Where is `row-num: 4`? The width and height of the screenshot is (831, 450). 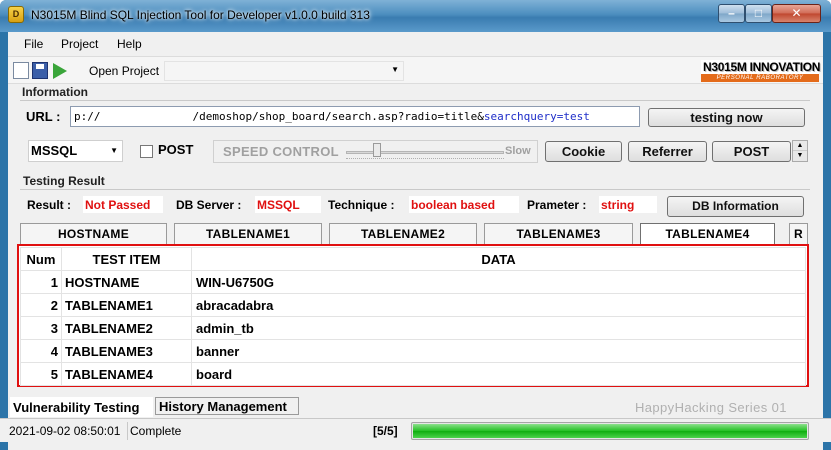 row-num: 4 is located at coordinates (41, 351).